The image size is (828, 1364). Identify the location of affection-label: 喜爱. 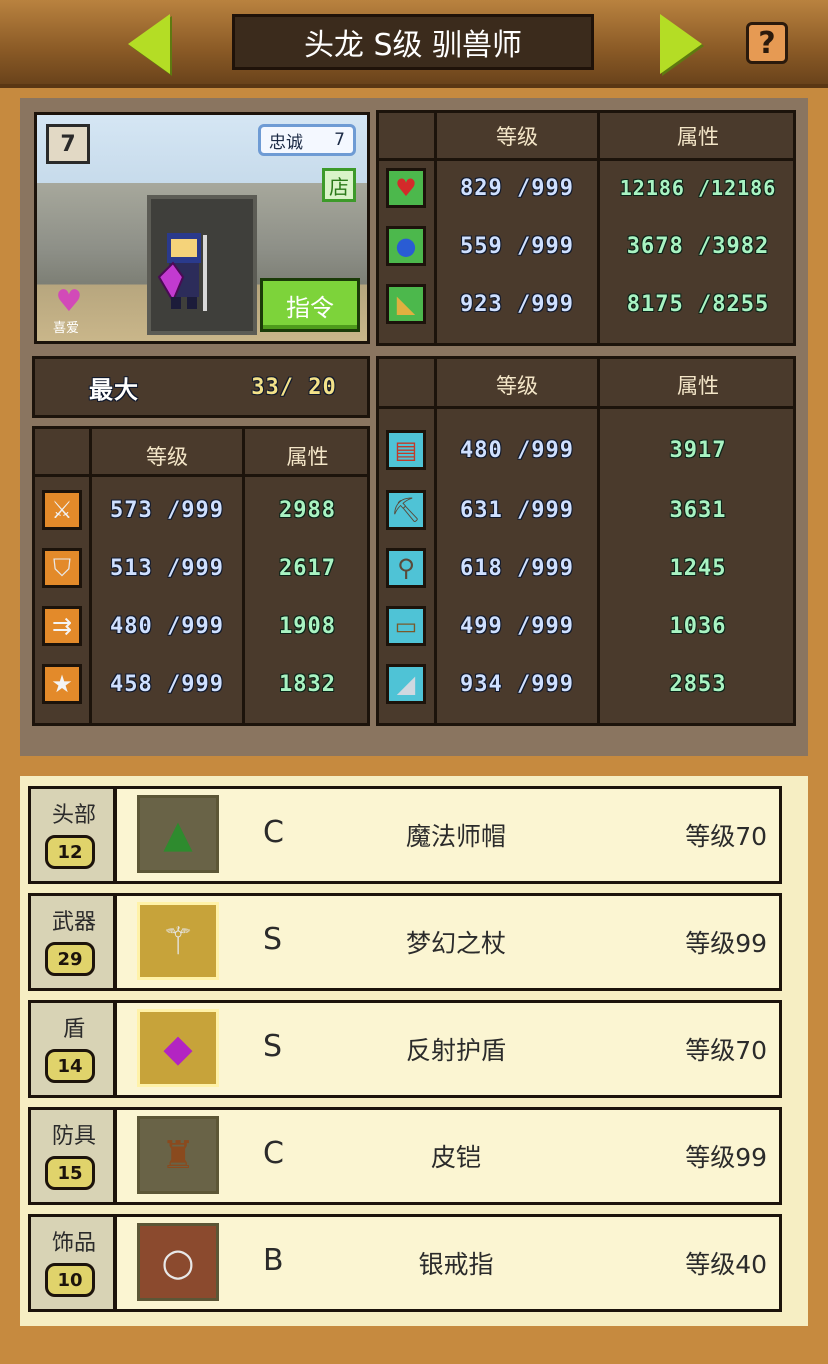
(66, 328).